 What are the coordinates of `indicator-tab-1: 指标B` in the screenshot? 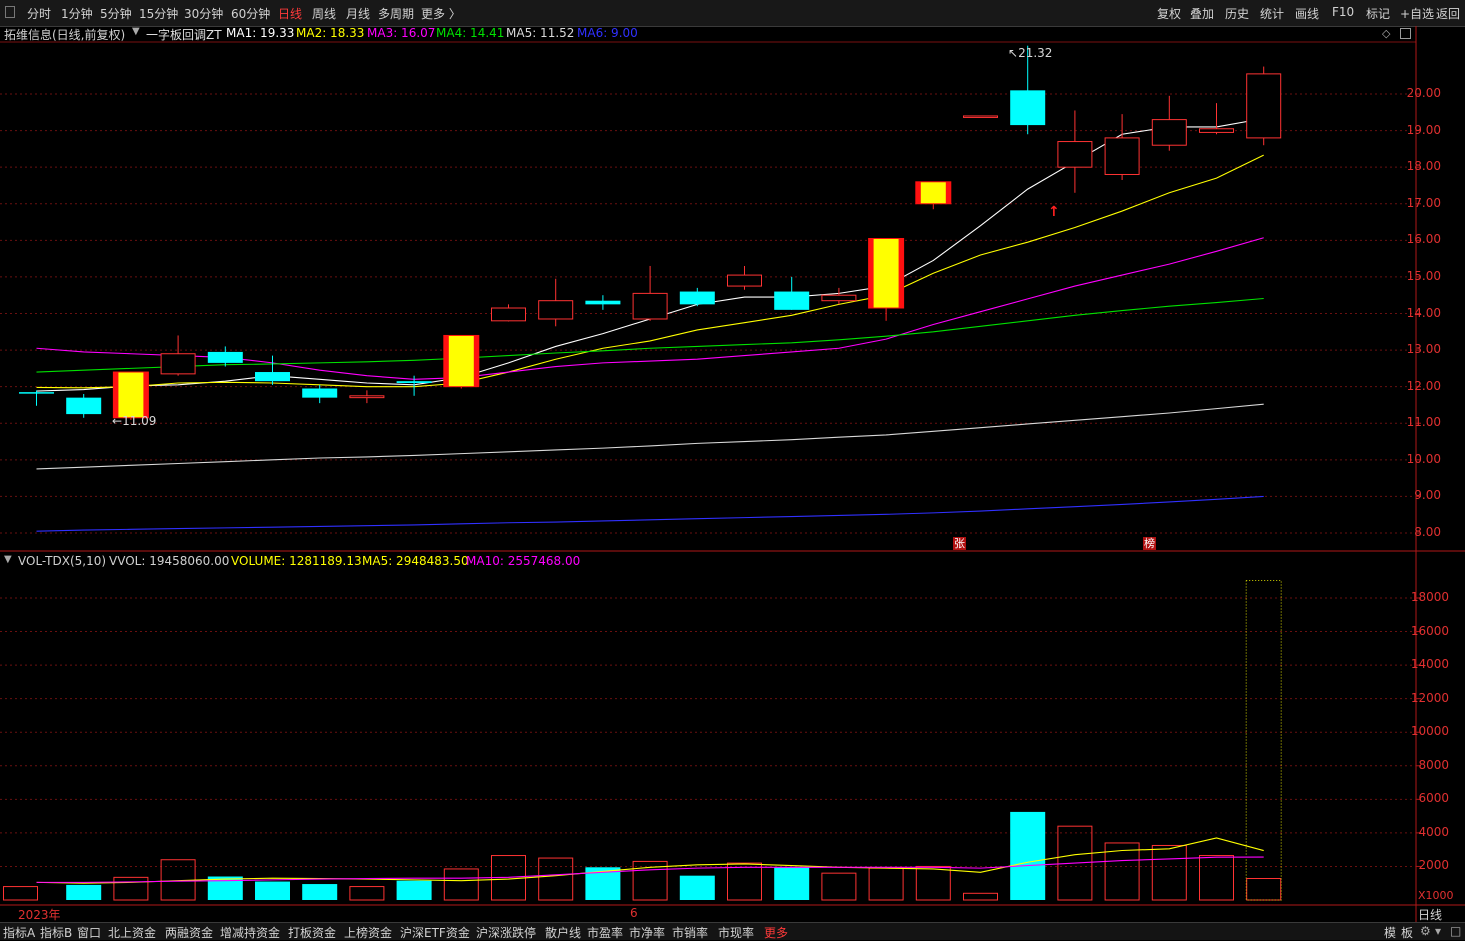 It's located at (56, 932).